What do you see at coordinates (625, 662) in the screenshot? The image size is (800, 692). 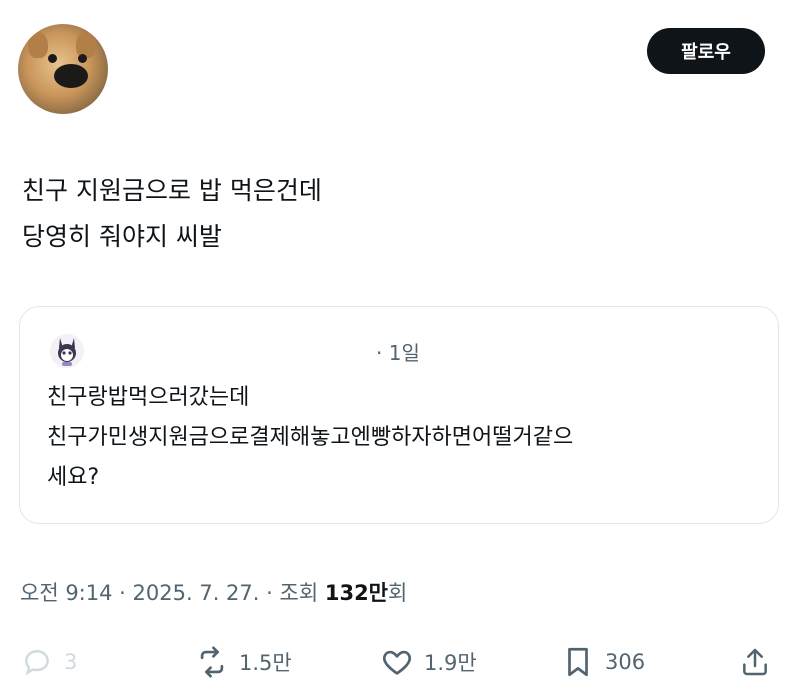 I see `bookmark-count: 306` at bounding box center [625, 662].